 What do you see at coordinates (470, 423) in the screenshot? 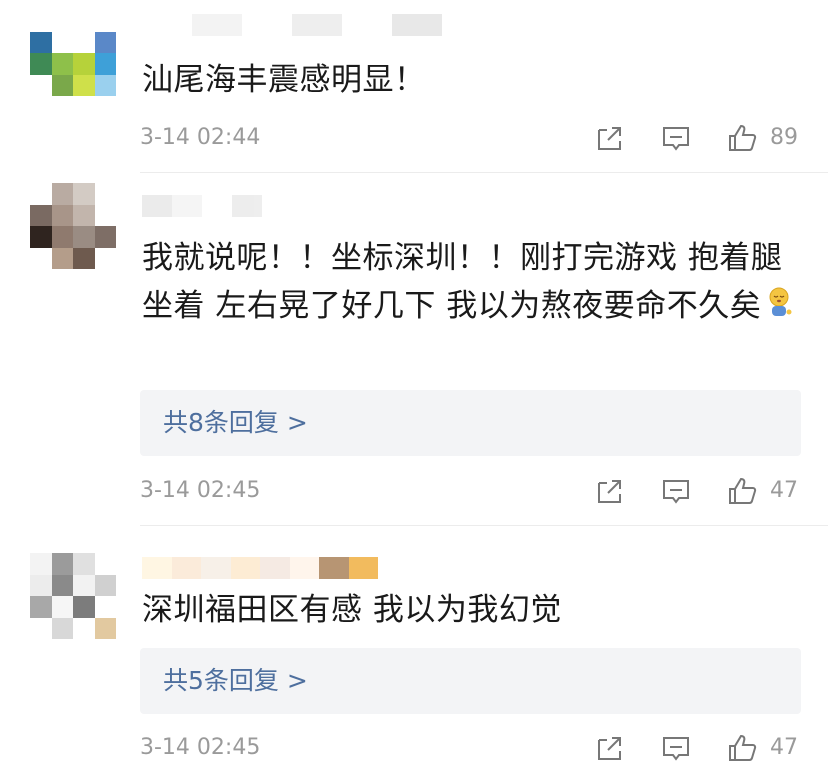
I see `view-replies-button: 共8条回复 >` at bounding box center [470, 423].